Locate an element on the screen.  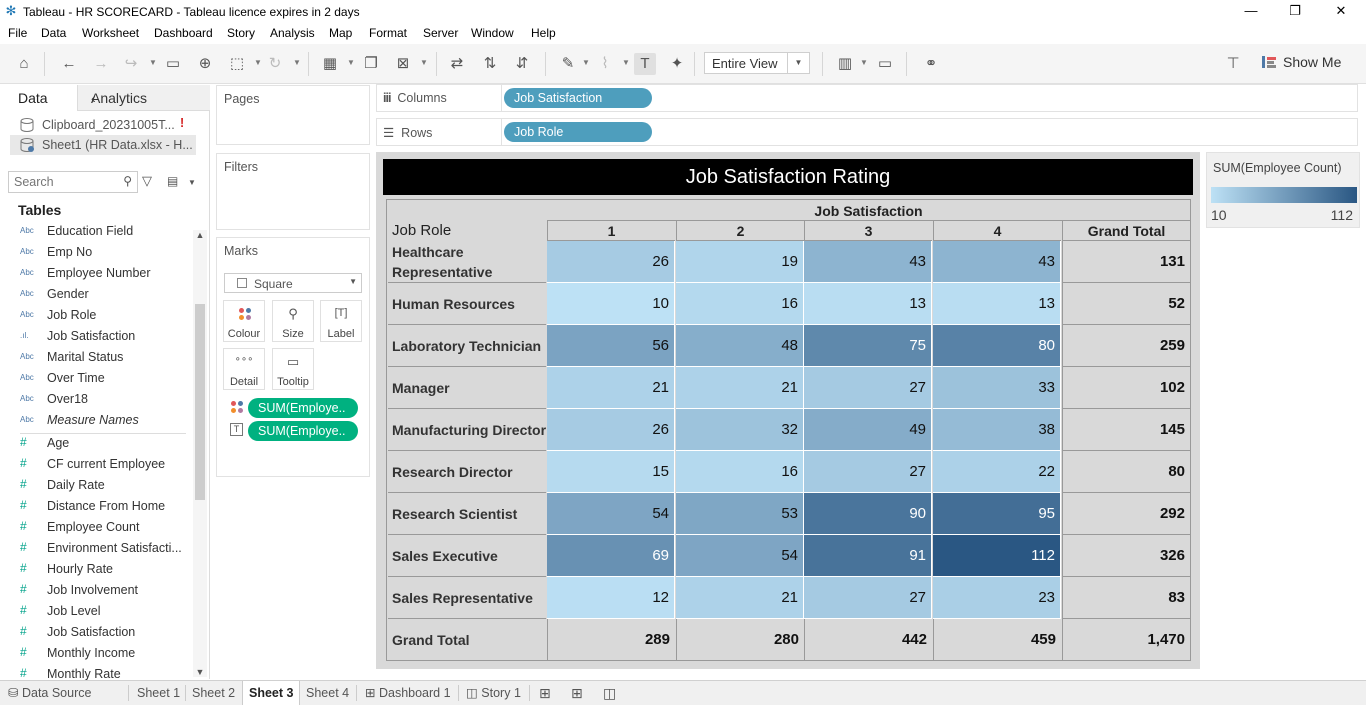
replay-icon: ↪ is located at coordinates (131, 64).